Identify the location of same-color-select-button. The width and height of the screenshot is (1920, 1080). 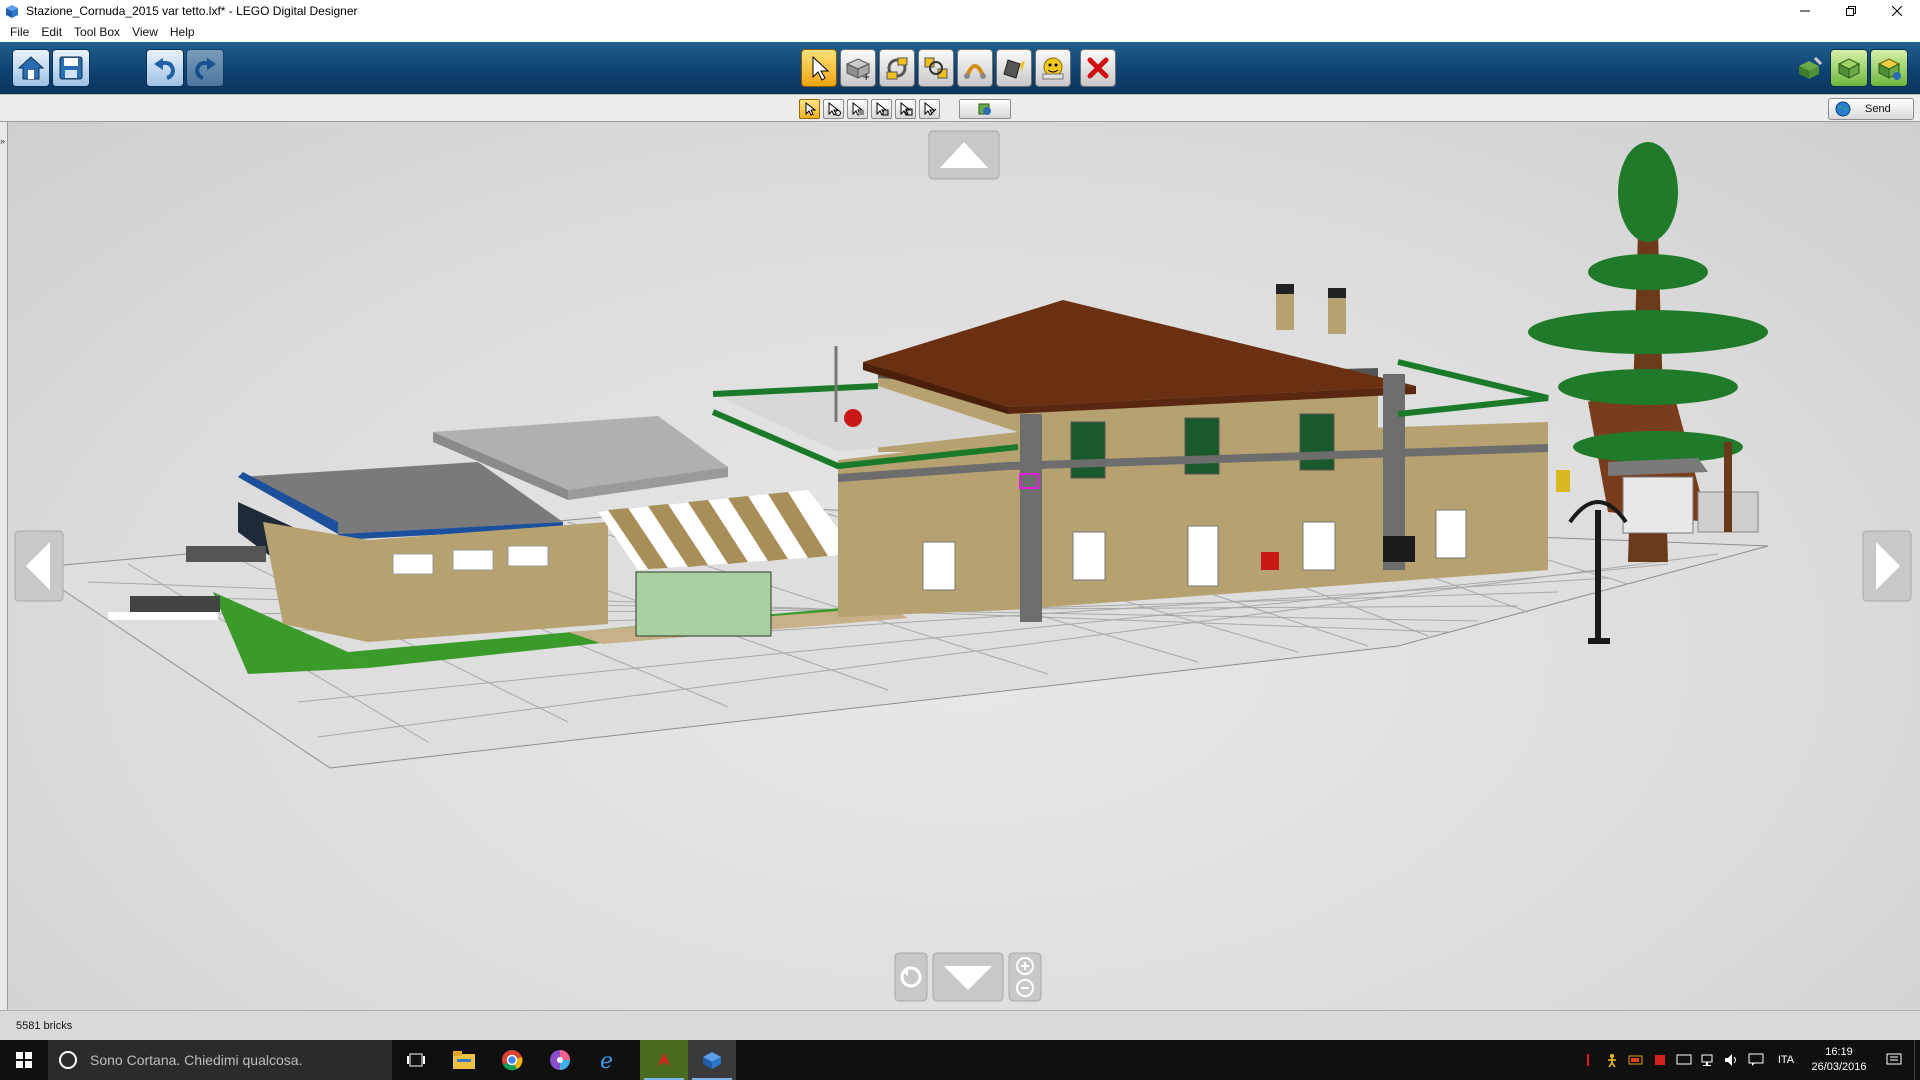
(881, 109).